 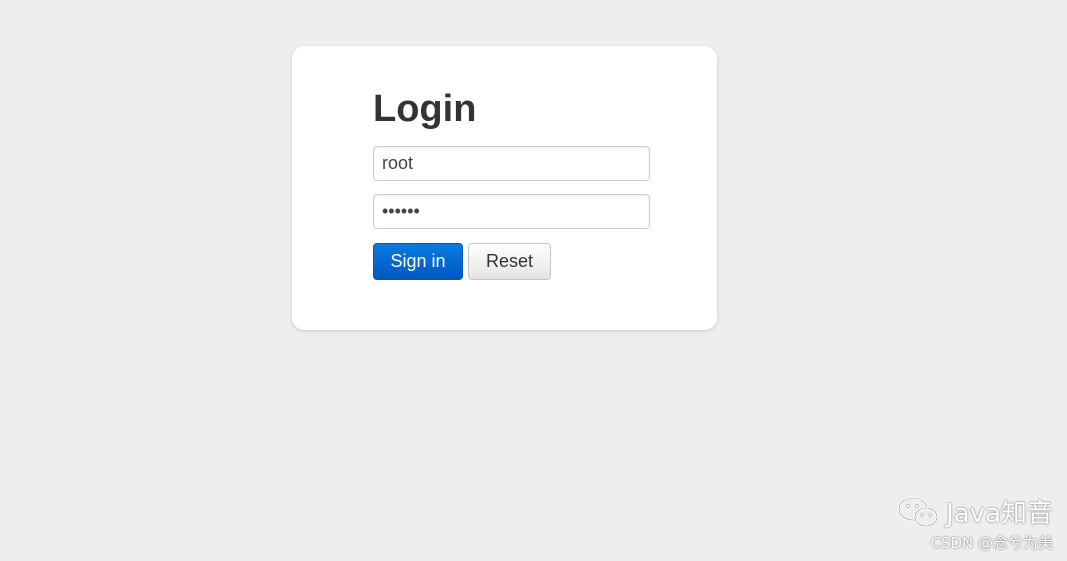 I want to click on login-title: Login, so click(x=425, y=109).